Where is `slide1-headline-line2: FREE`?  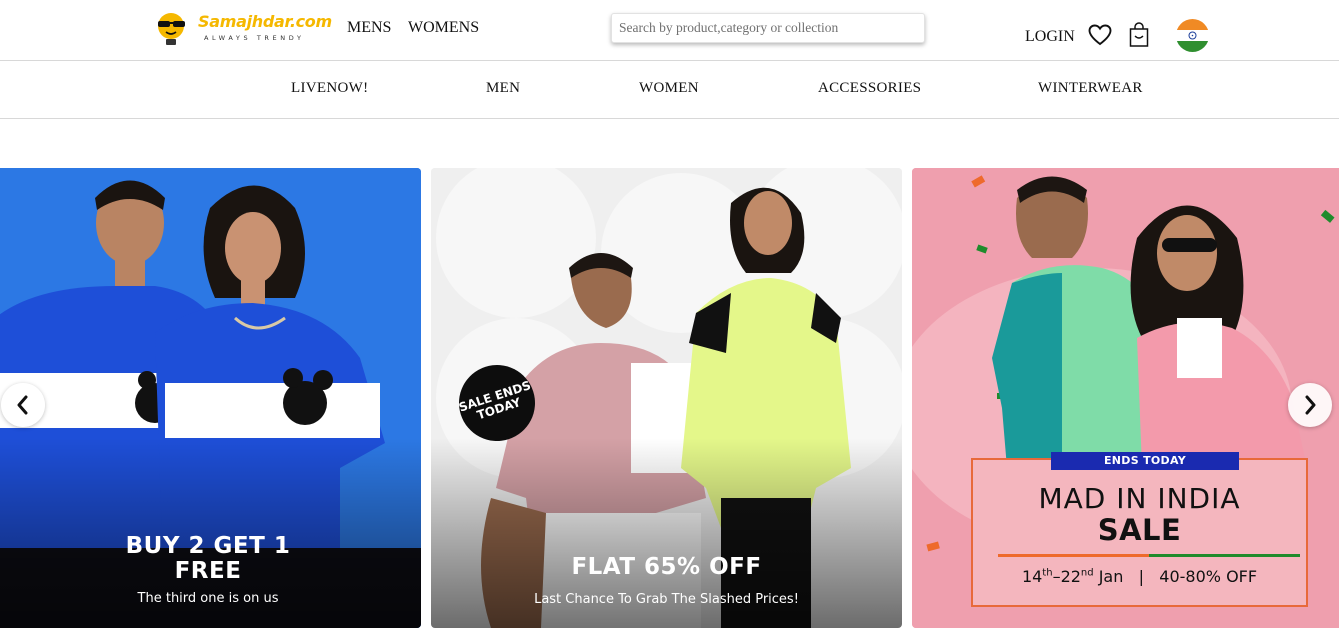 slide1-headline-line2: FREE is located at coordinates (208, 571).